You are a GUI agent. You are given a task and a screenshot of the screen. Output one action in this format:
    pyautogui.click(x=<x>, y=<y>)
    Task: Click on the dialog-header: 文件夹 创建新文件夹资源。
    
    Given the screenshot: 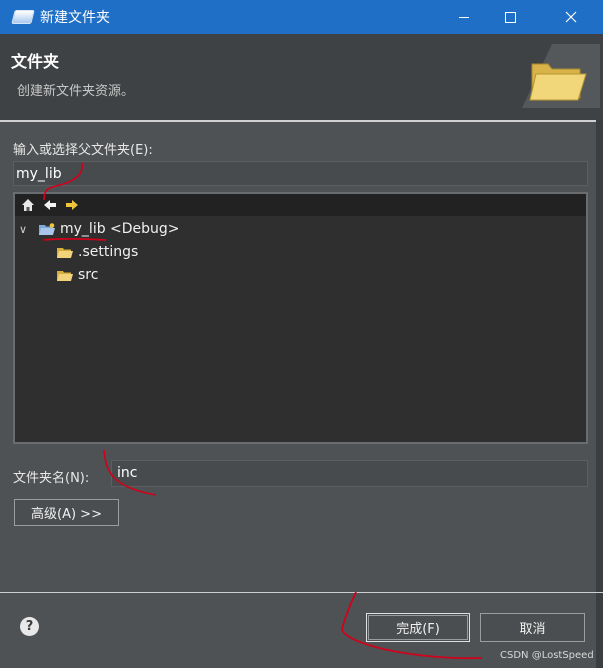 What is the action you would take?
    pyautogui.click(x=301, y=77)
    